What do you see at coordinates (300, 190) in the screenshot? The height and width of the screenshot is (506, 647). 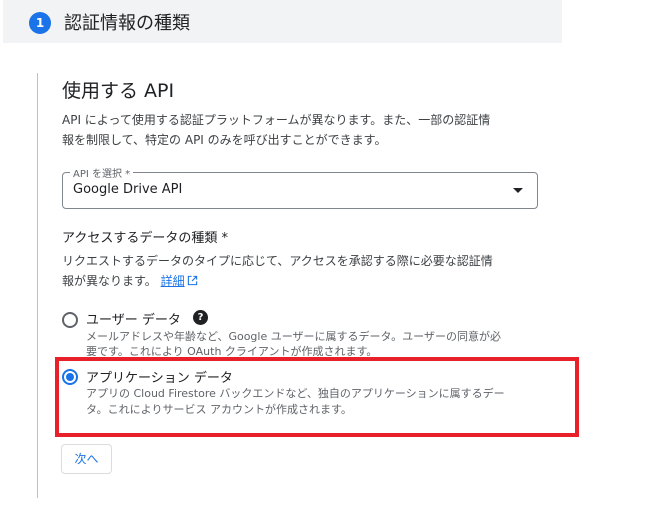 I see `api-select: Google Drive API` at bounding box center [300, 190].